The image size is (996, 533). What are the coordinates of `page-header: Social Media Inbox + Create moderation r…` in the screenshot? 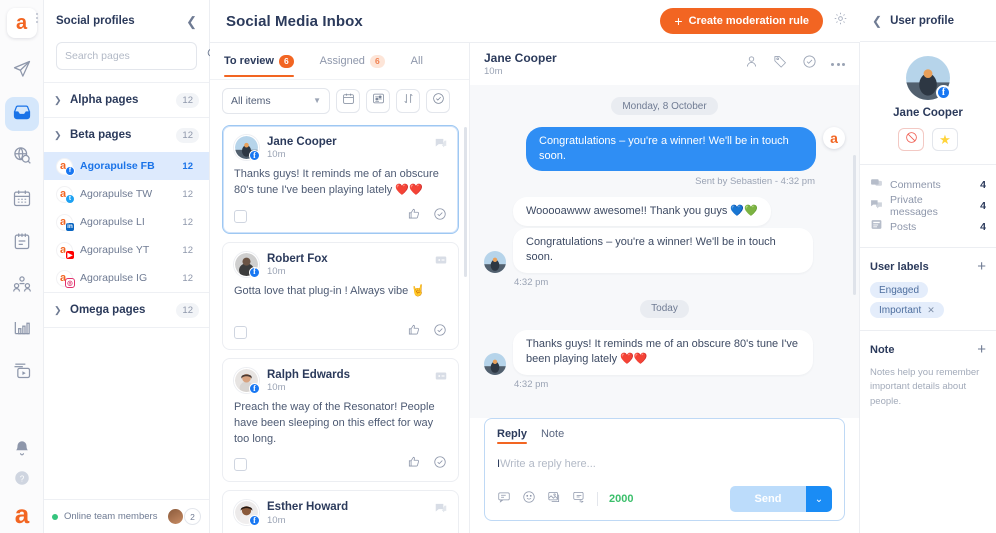 It's located at (535, 21).